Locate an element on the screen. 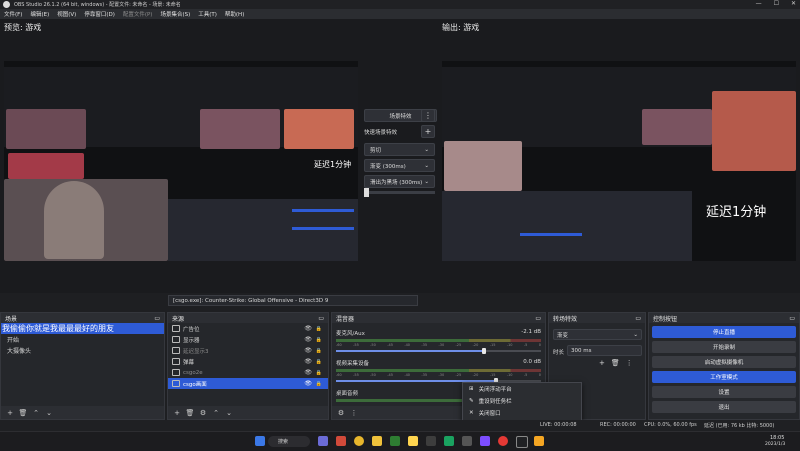 Image resolution: width=800 pixels, height=451 pixels. transition-type-select: 渐变 ⌄ is located at coordinates (597, 334).